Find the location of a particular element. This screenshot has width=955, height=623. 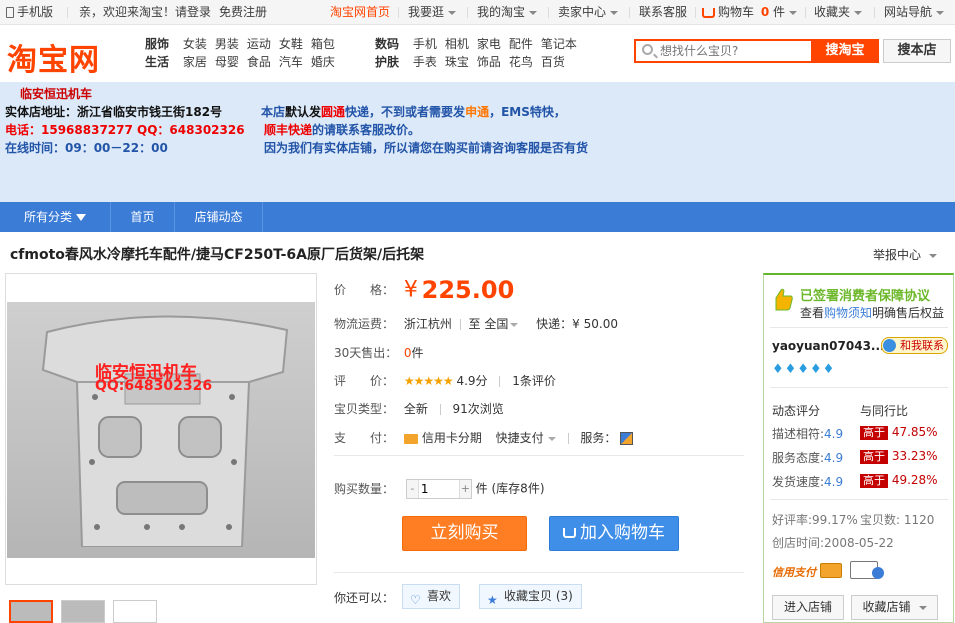

category-link: 手表 is located at coordinates (425, 62).